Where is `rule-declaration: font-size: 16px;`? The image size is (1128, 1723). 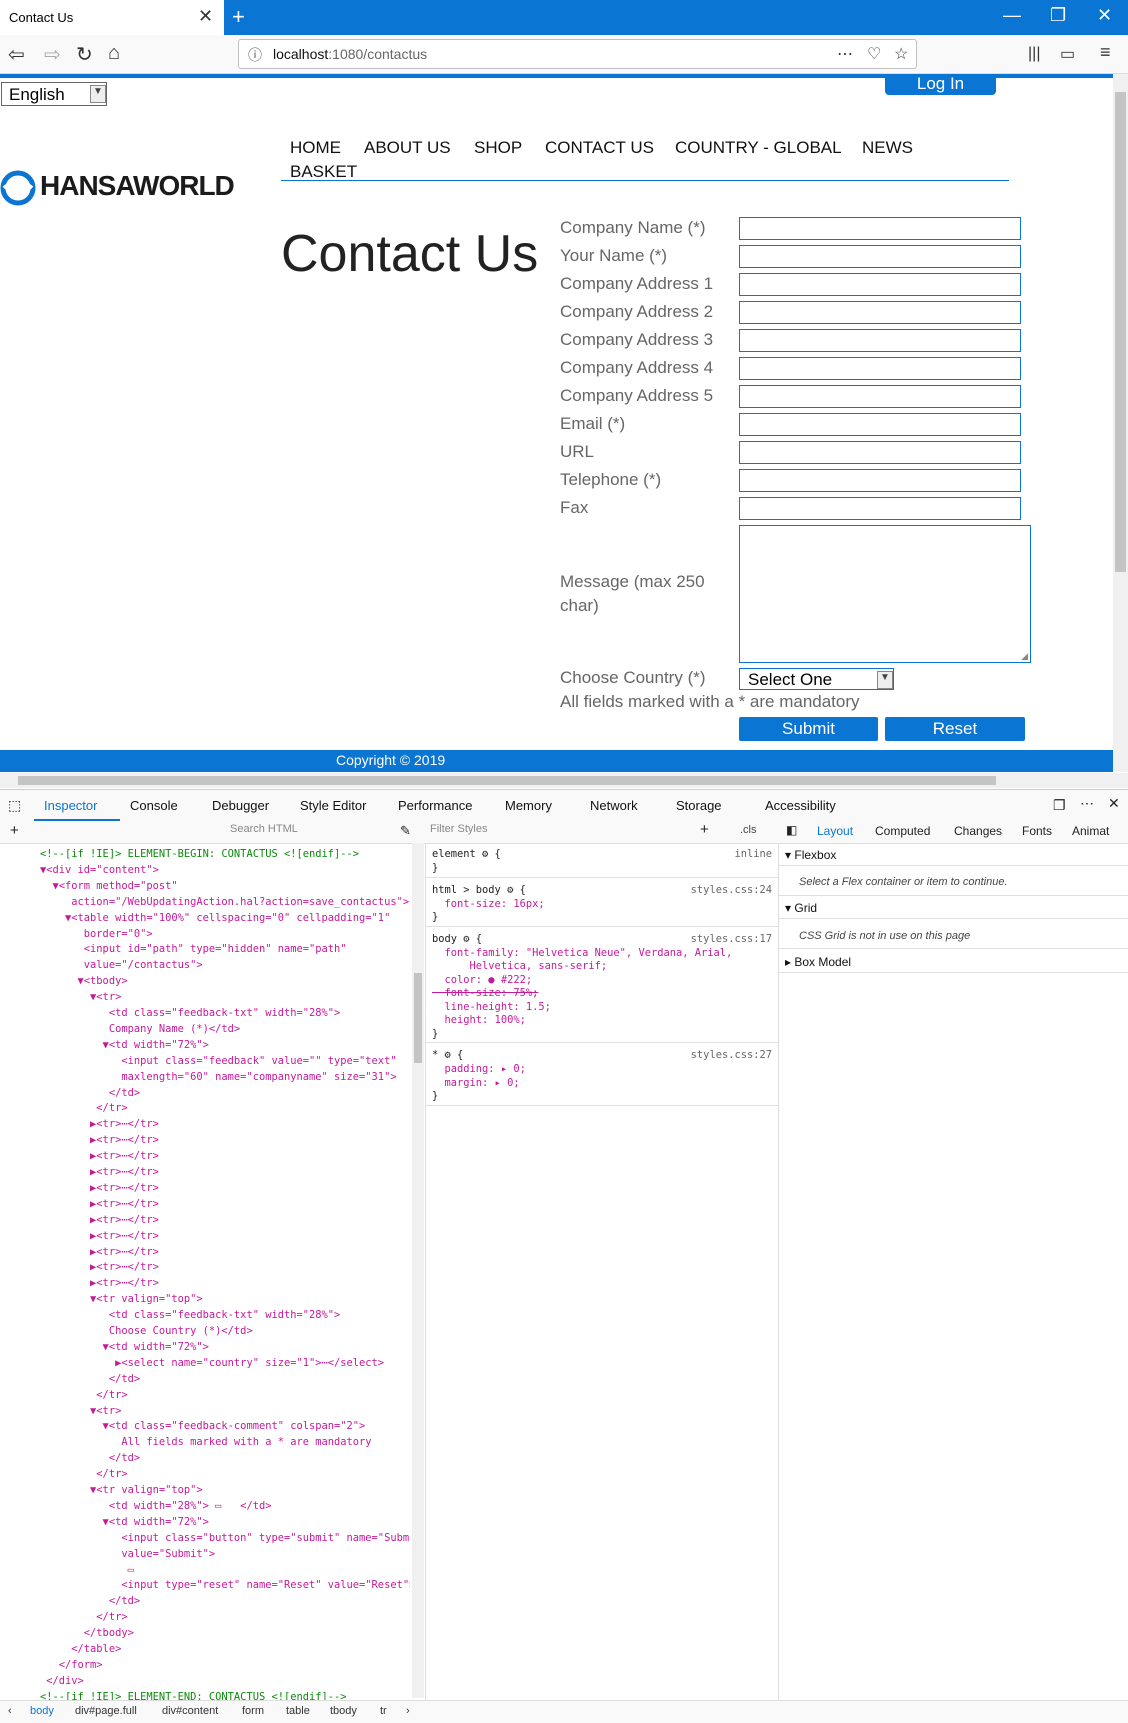
rule-declaration: font-size: 16px; is located at coordinates (488, 904).